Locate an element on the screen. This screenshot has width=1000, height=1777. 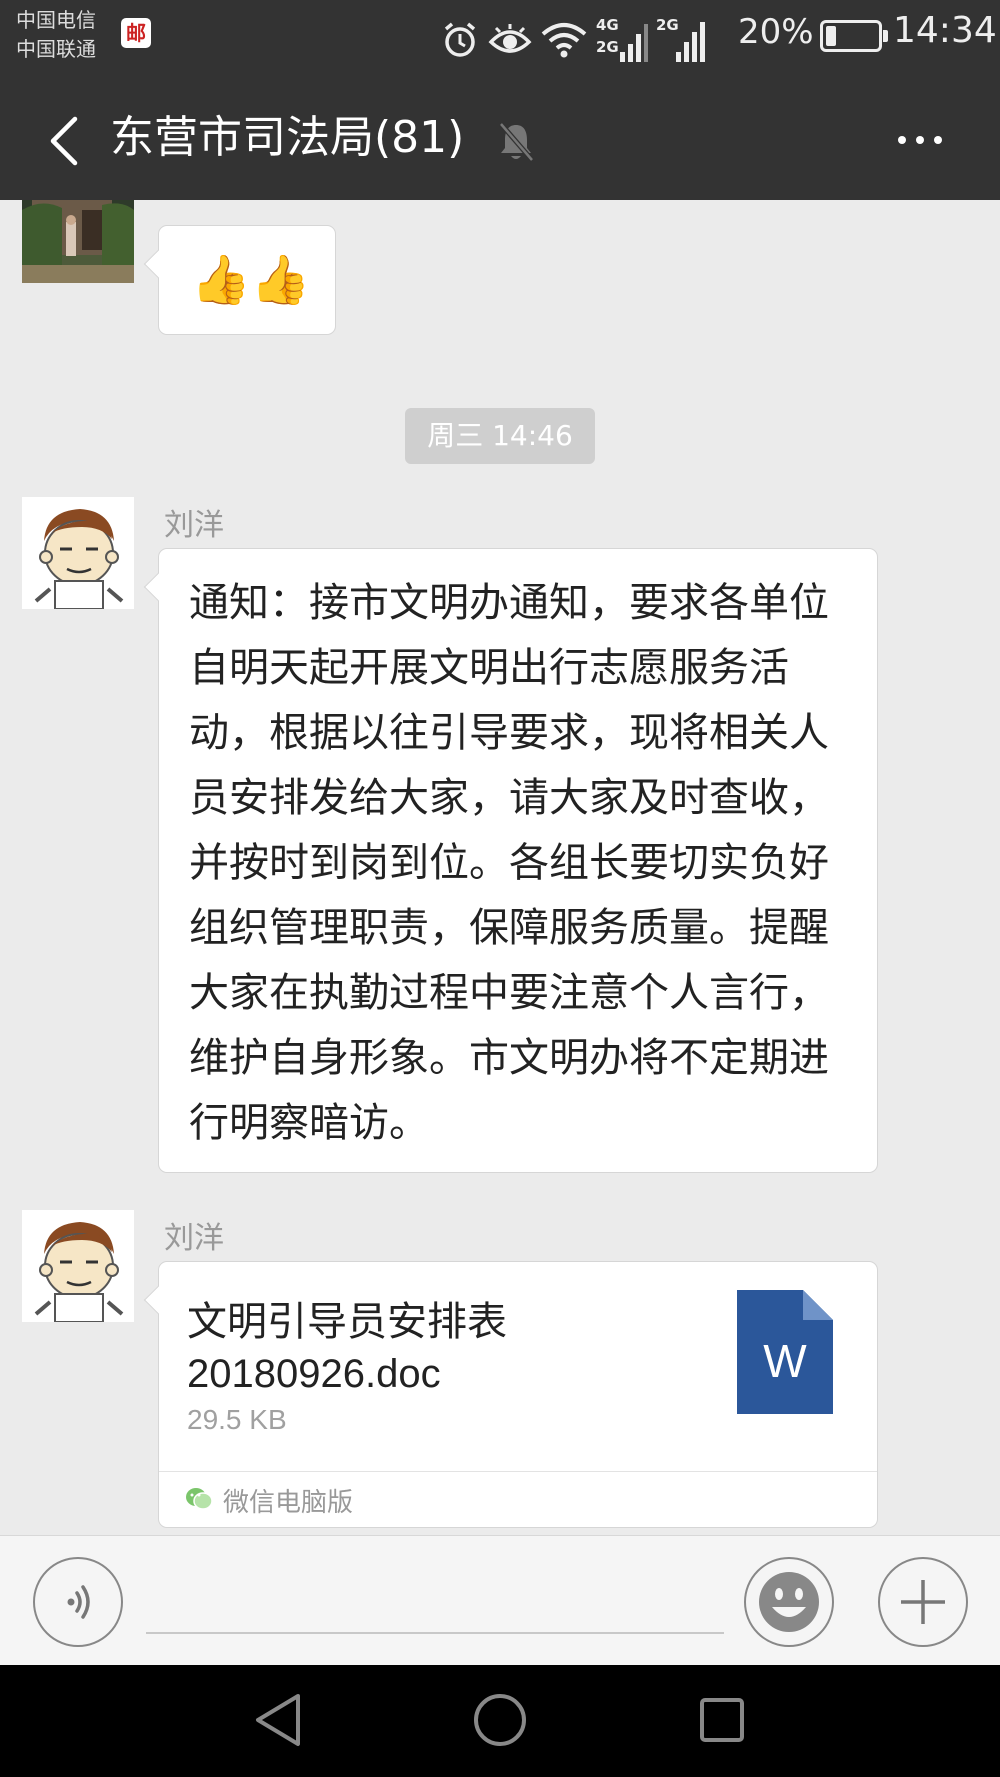
file-name: 文明引导员安排表20180926.doc is located at coordinates (347, 1348).